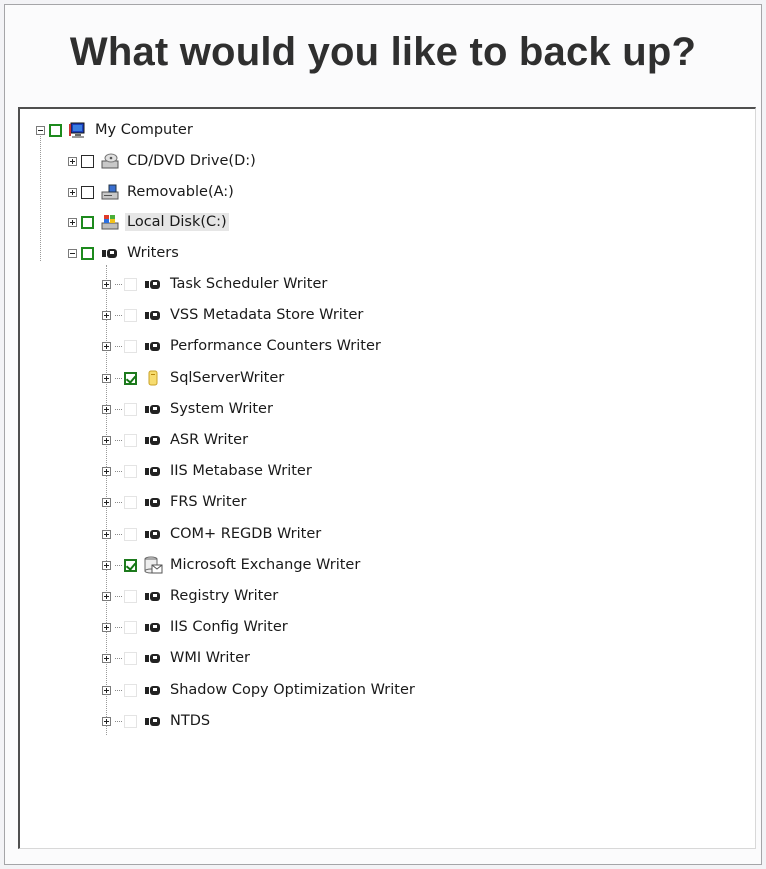  What do you see at coordinates (176, 440) in the screenshot?
I see `tree-node-writer: ASR Writer` at bounding box center [176, 440].